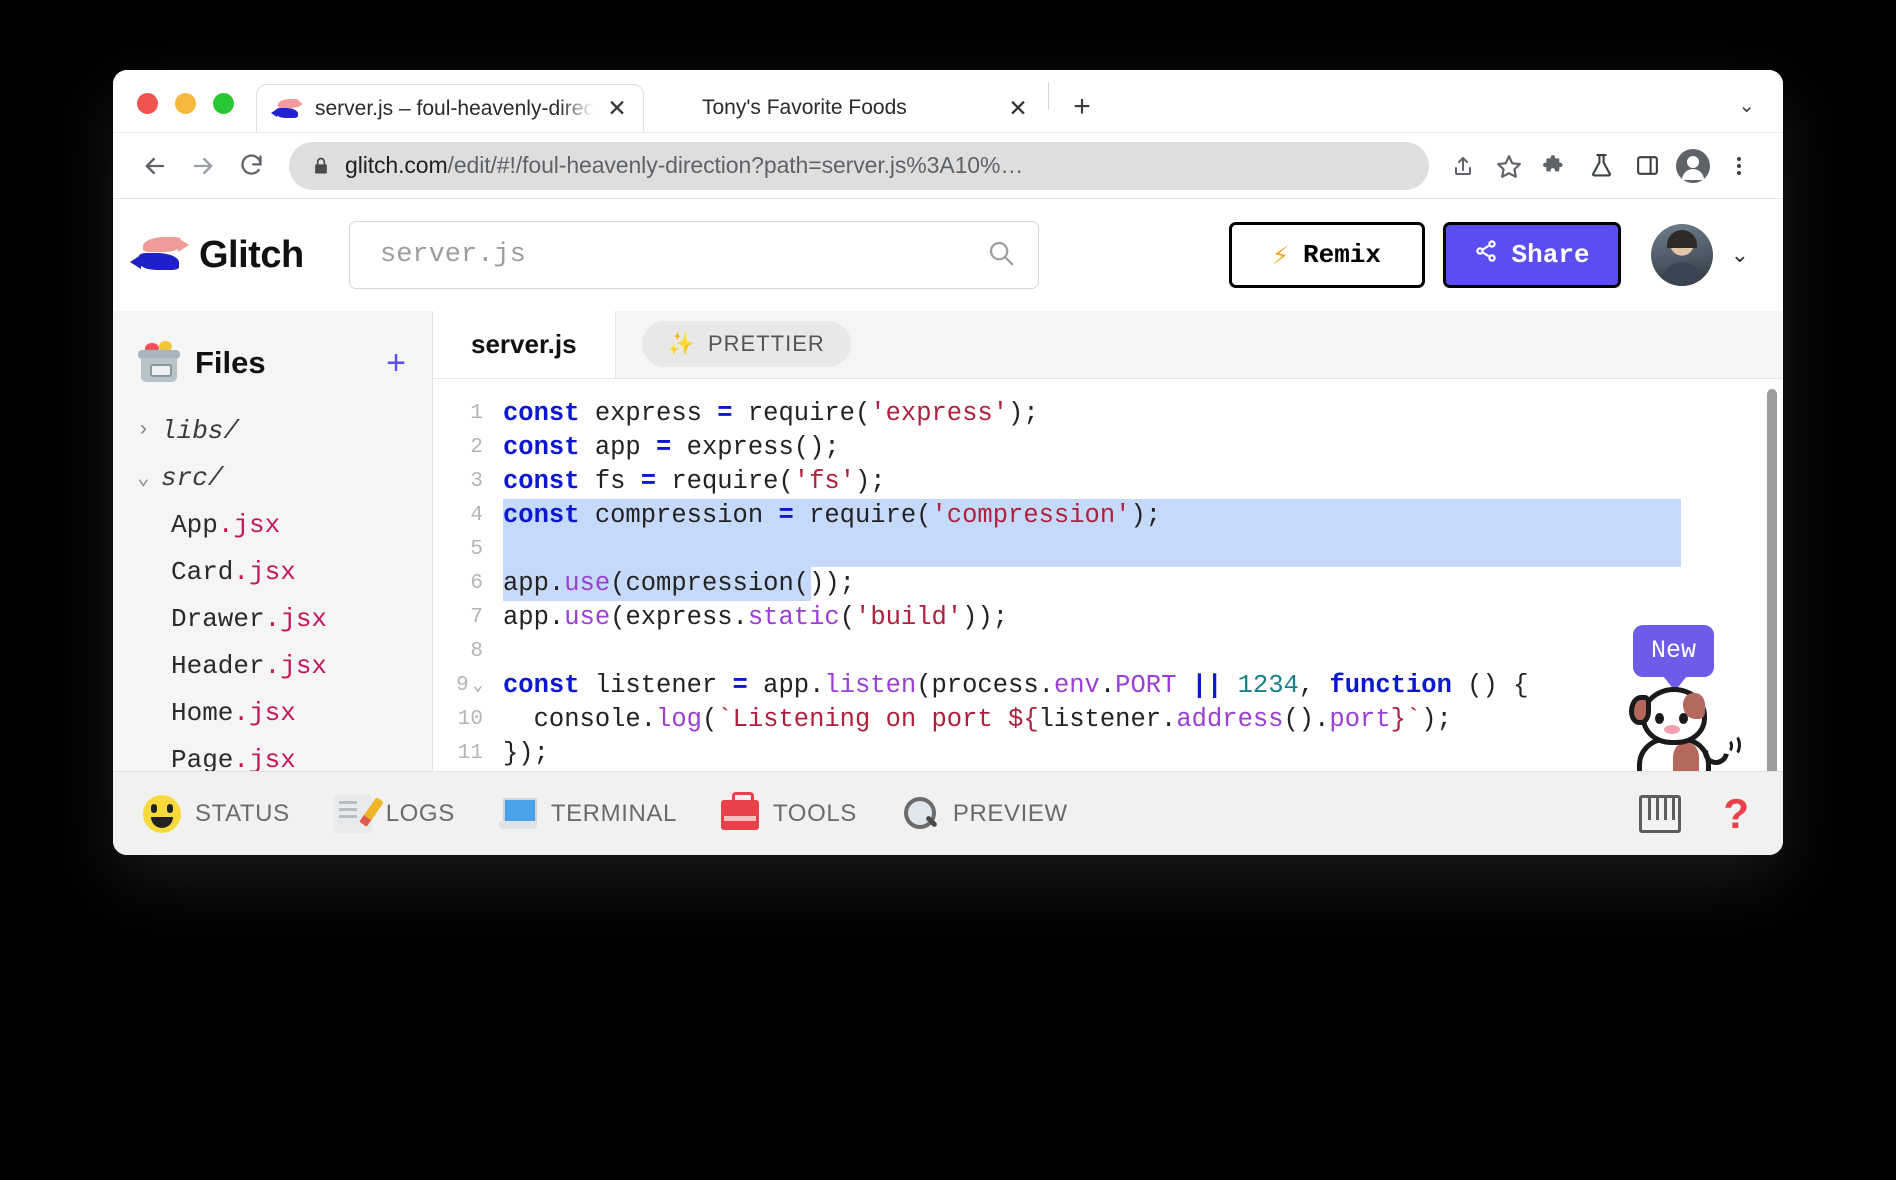  What do you see at coordinates (454, 108) in the screenshot?
I see `tab-title: server.js – foul-heavenly-direction` at bounding box center [454, 108].